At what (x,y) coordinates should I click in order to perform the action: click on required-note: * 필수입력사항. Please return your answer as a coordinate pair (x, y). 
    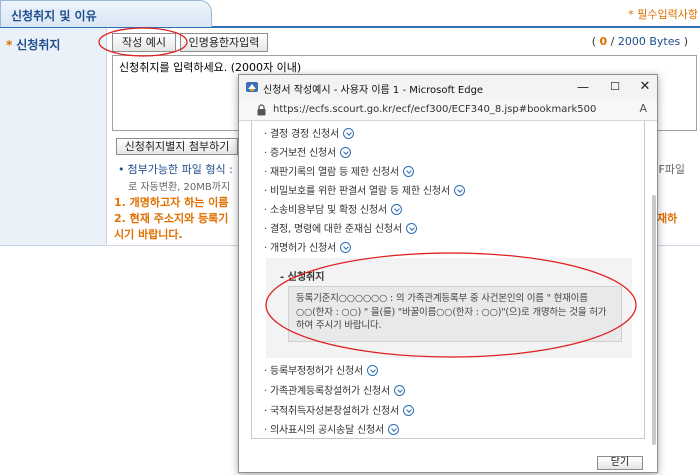
    Looking at the image, I should click on (663, 14).